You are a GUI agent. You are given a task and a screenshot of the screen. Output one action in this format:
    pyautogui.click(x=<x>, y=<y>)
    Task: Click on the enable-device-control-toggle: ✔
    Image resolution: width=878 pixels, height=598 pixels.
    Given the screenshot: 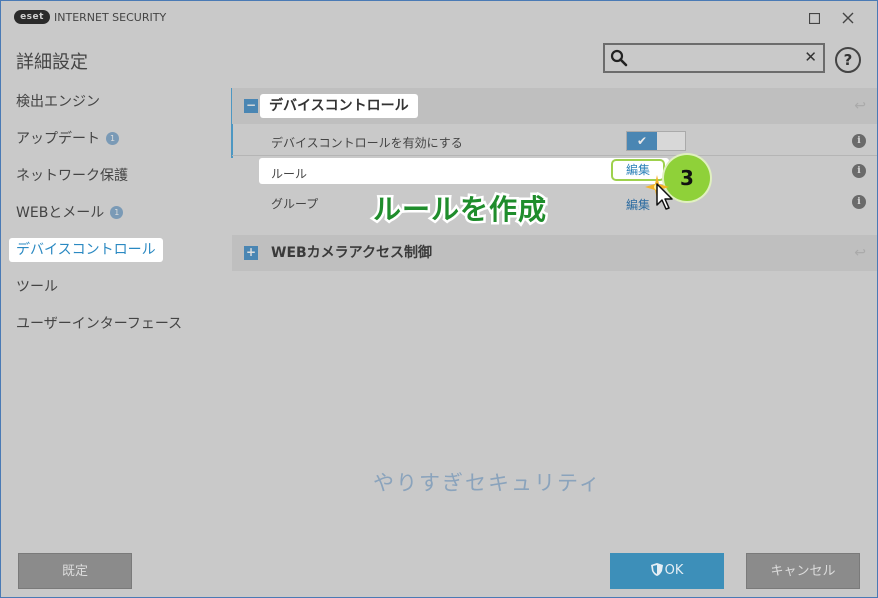 What is the action you would take?
    pyautogui.click(x=656, y=141)
    